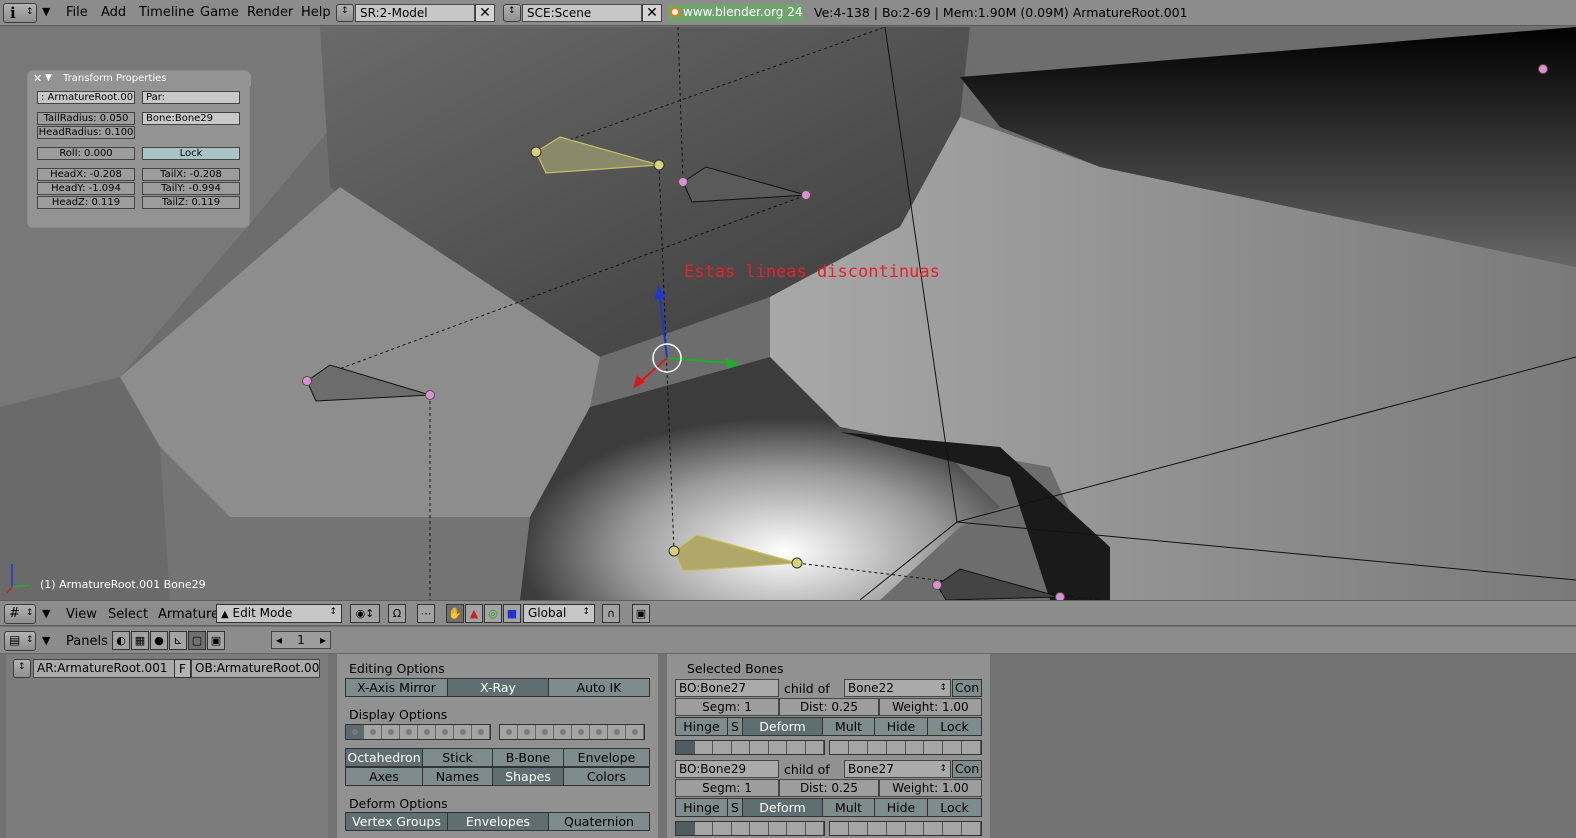  What do you see at coordinates (140, 640) in the screenshot?
I see `script-context-button: ▦` at bounding box center [140, 640].